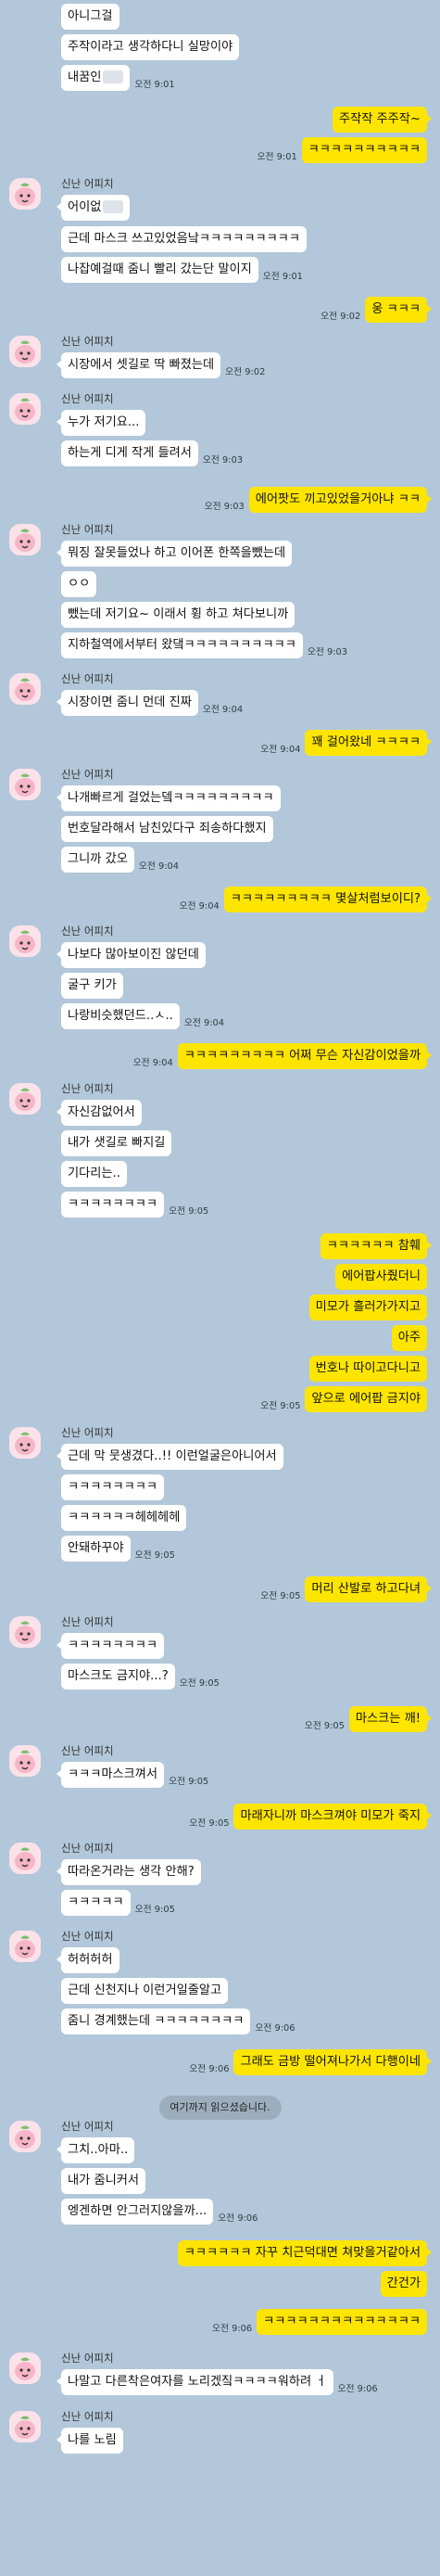 This screenshot has height=2576, width=440. What do you see at coordinates (98, 2150) in the screenshot?
I see `received-message-bubble: 그치..아마..` at bounding box center [98, 2150].